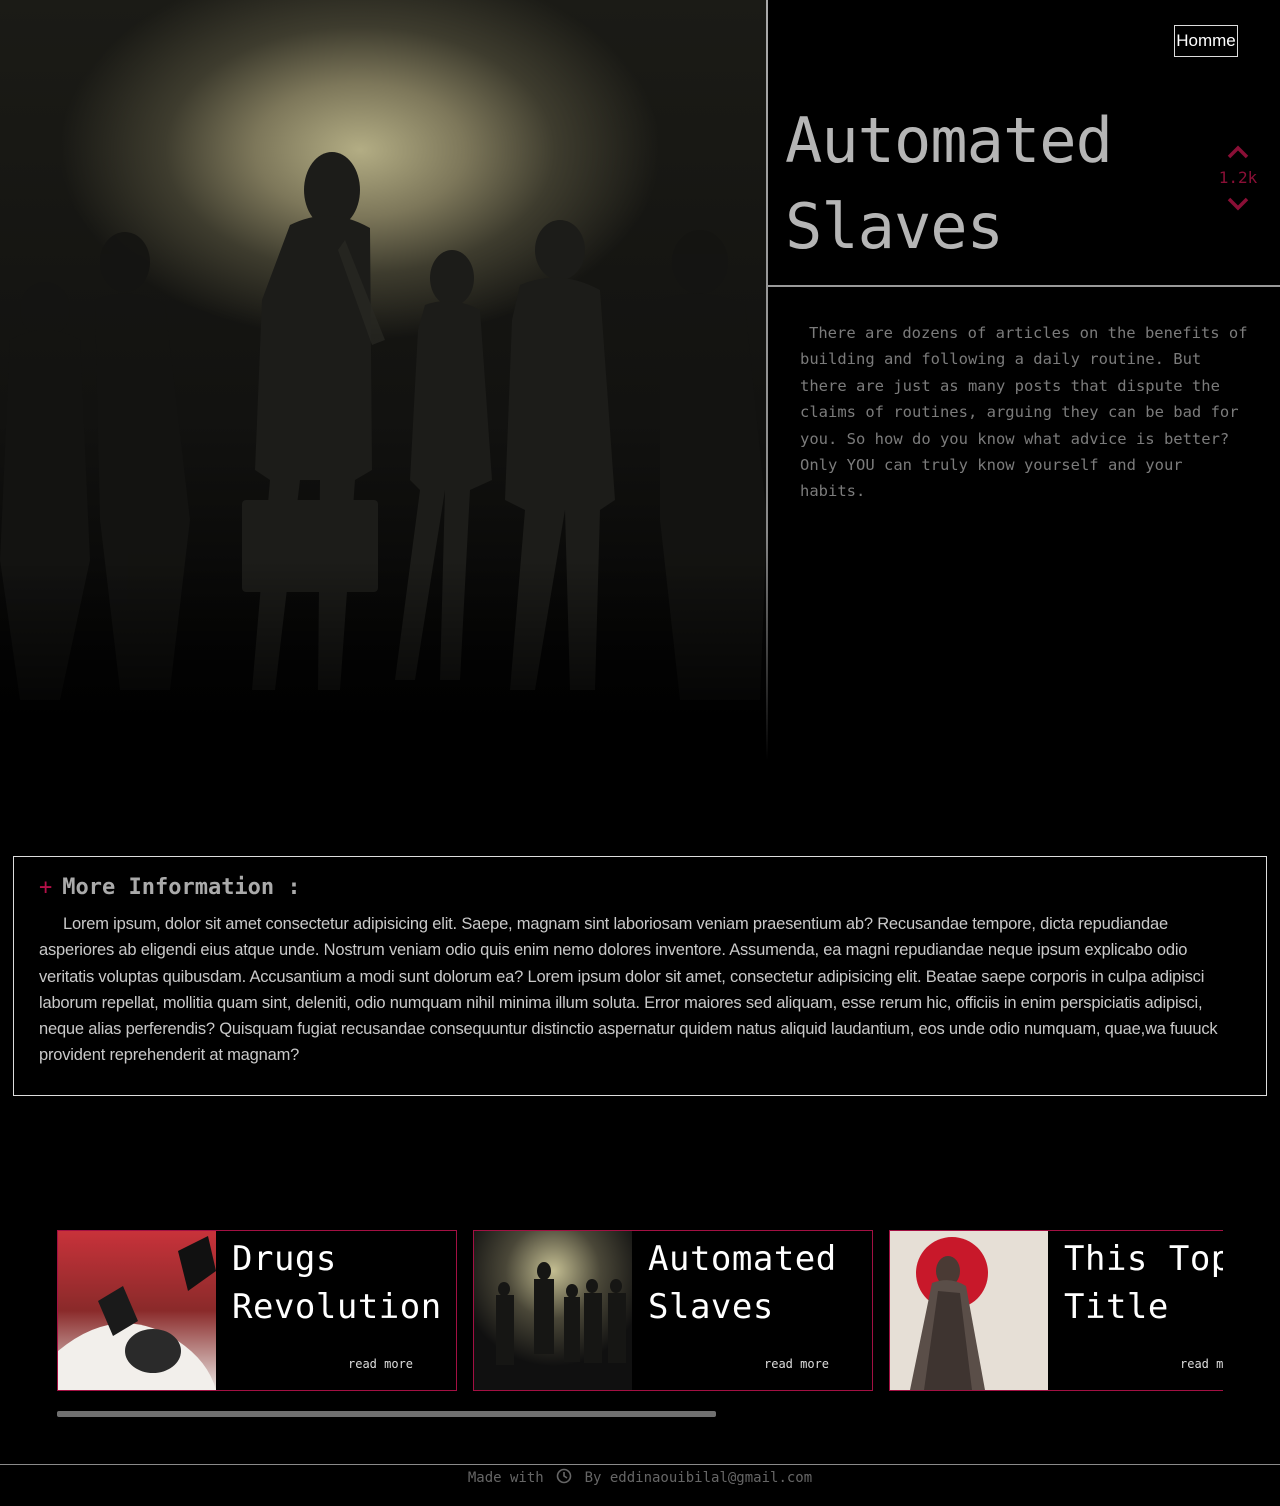 Image resolution: width=1280 pixels, height=1506 pixels. Describe the element at coordinates (1024, 286) in the screenshot. I see `horizontal-divider` at that location.